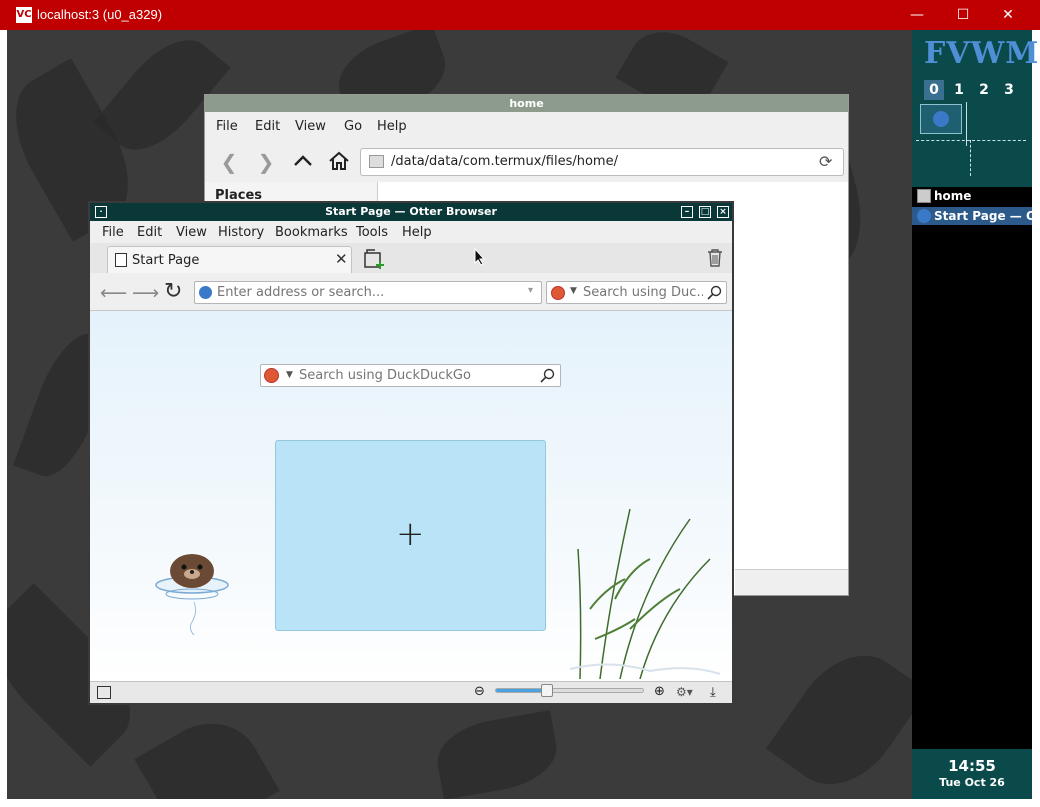 This screenshot has height=807, width=1040. I want to click on duckduckgo-icon, so click(558, 293).